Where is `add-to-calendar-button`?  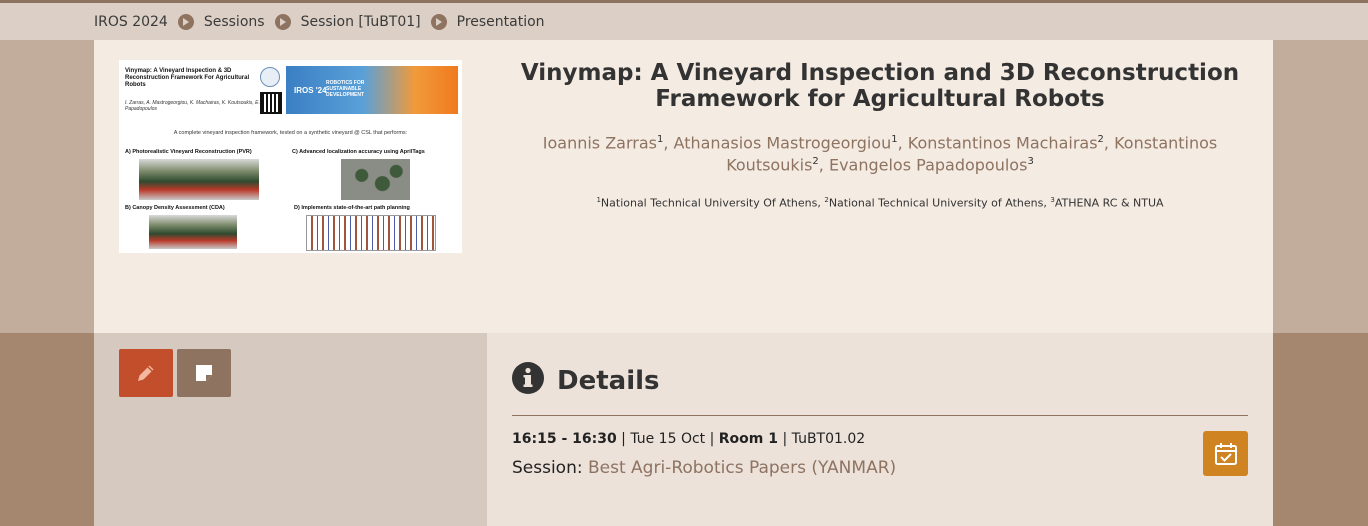 add-to-calendar-button is located at coordinates (1225, 453).